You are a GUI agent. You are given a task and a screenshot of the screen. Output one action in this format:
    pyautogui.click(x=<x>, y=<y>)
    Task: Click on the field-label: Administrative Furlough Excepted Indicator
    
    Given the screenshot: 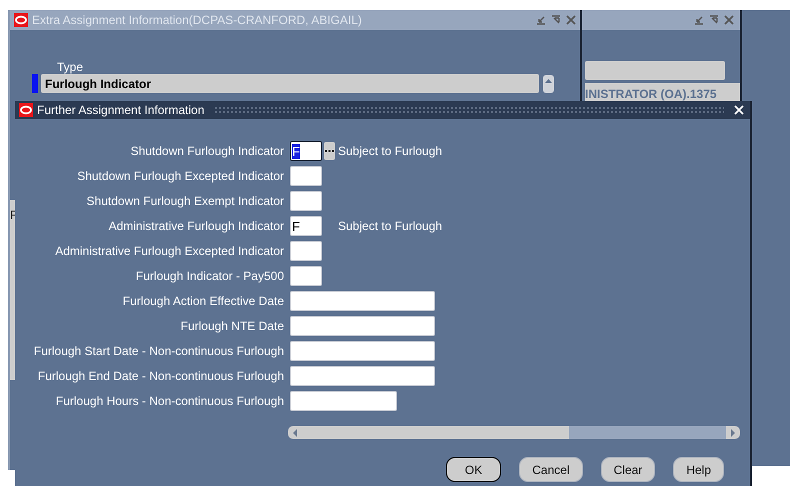 What is the action you would take?
    pyautogui.click(x=169, y=251)
    